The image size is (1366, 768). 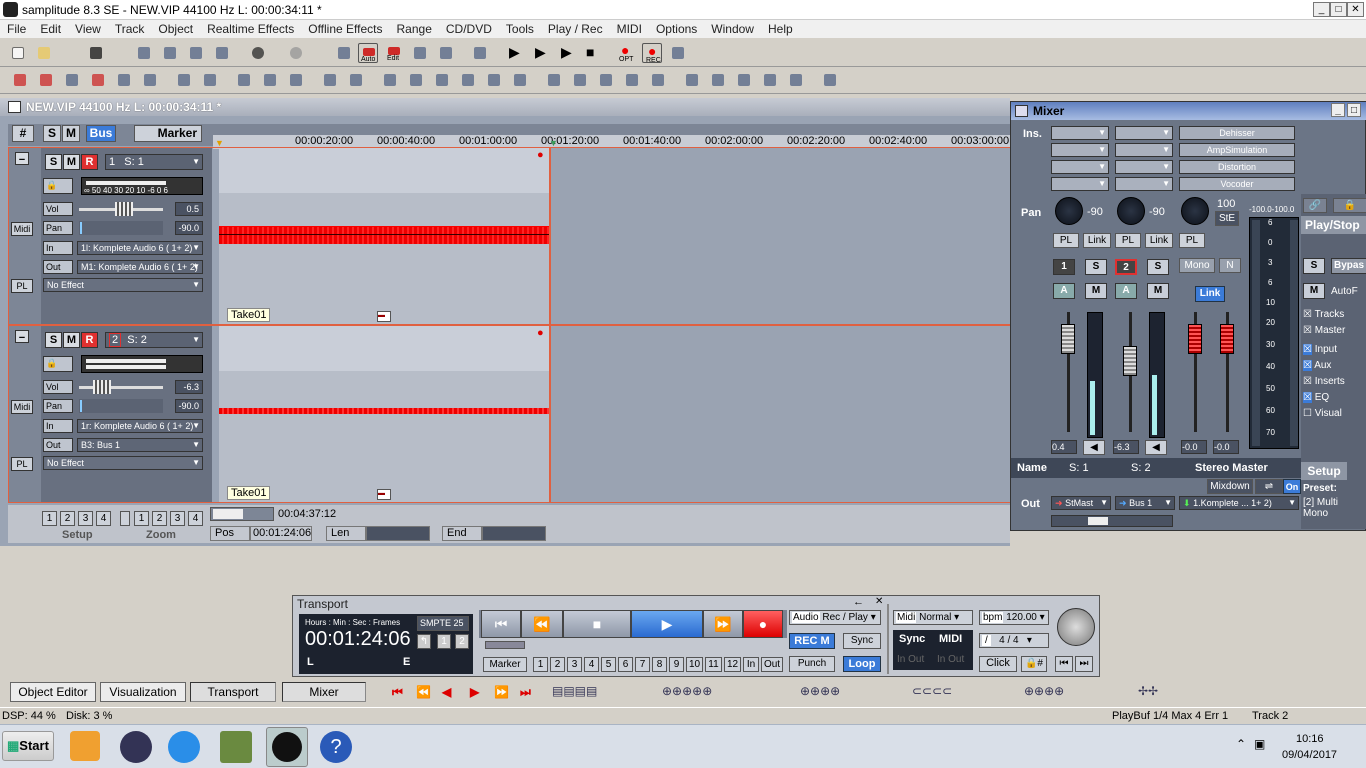 I want to click on visual-toggle: ☐ Visual, so click(x=1322, y=413).